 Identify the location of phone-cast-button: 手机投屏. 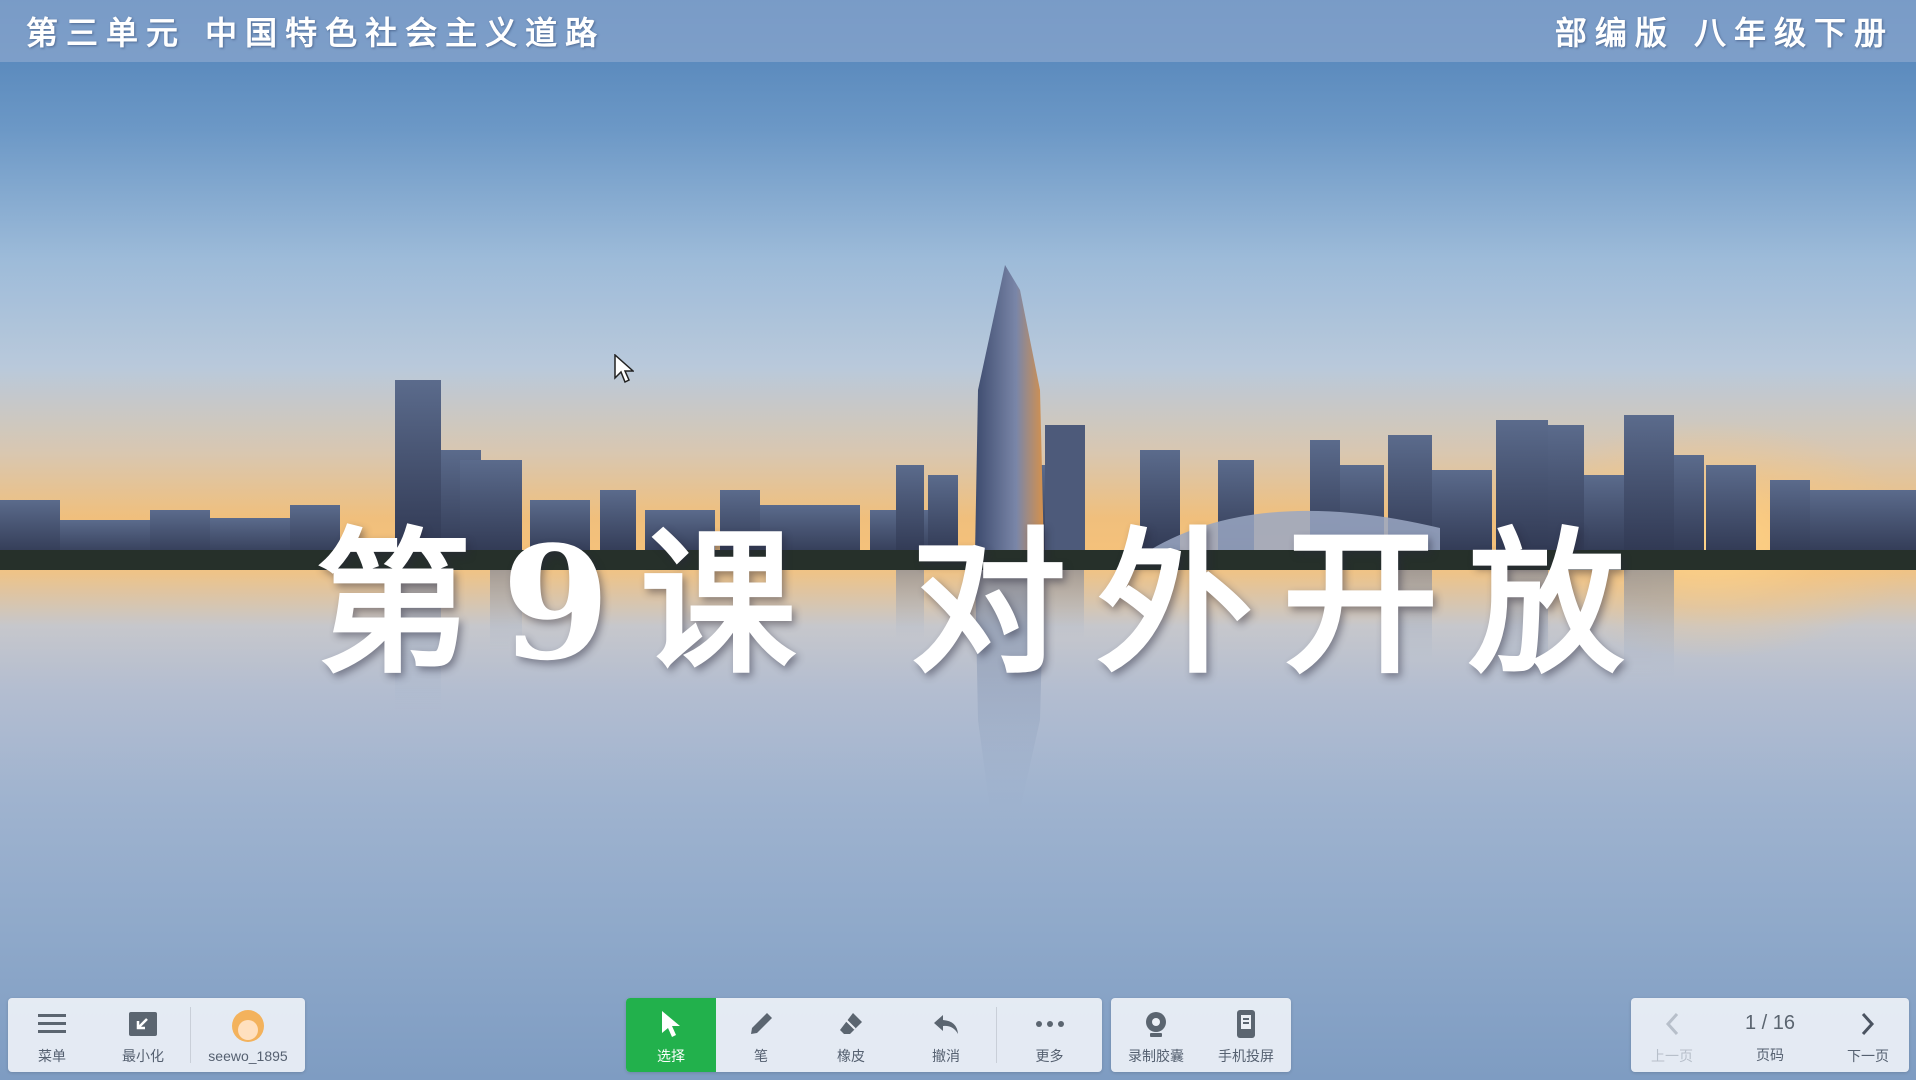
(1246, 1035).